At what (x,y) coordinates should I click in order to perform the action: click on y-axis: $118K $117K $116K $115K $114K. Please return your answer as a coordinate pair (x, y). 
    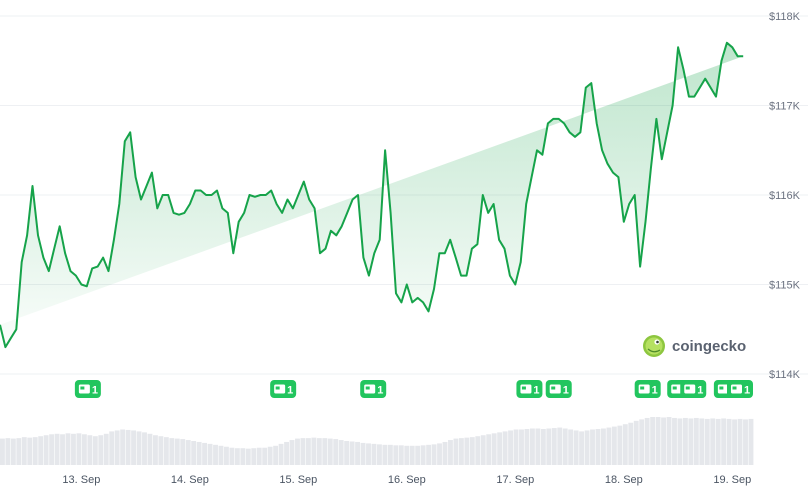
    Looking at the image, I should click on (785, 196).